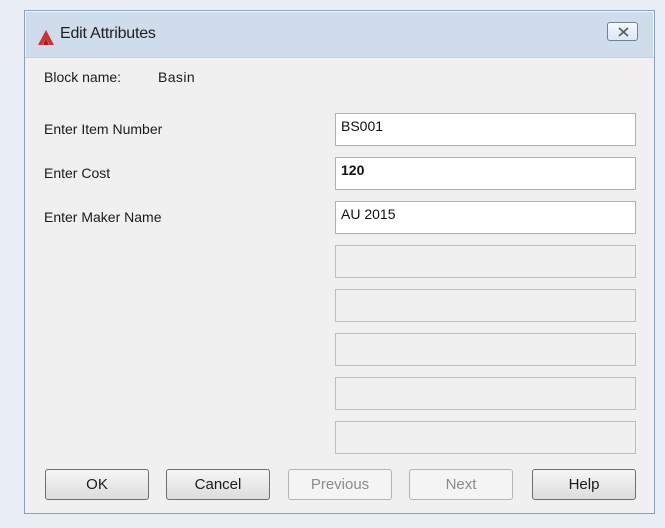 Image resolution: width=665 pixels, height=528 pixels. What do you see at coordinates (103, 217) in the screenshot?
I see `prompt-maker-name: Enter Maker Name` at bounding box center [103, 217].